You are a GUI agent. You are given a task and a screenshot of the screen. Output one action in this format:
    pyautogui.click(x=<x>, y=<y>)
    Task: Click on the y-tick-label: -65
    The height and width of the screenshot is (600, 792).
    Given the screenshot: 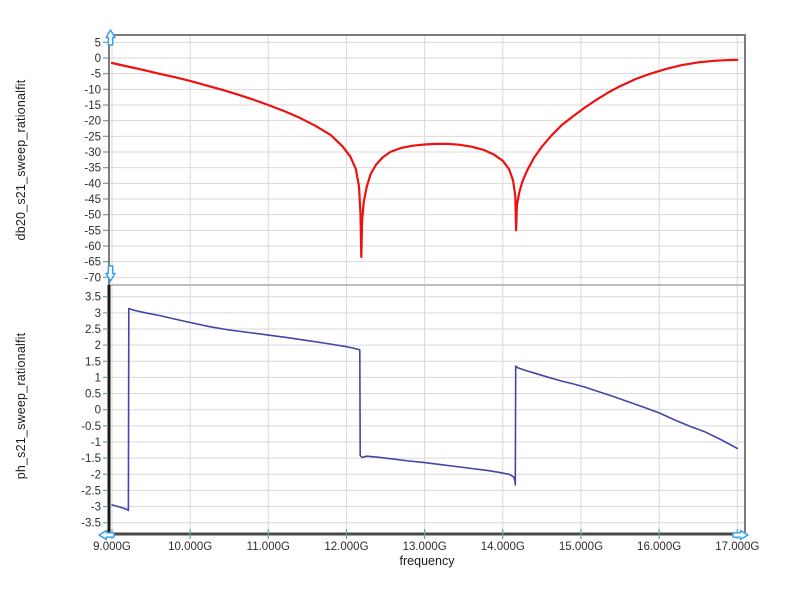 What is the action you would take?
    pyautogui.click(x=92, y=263)
    